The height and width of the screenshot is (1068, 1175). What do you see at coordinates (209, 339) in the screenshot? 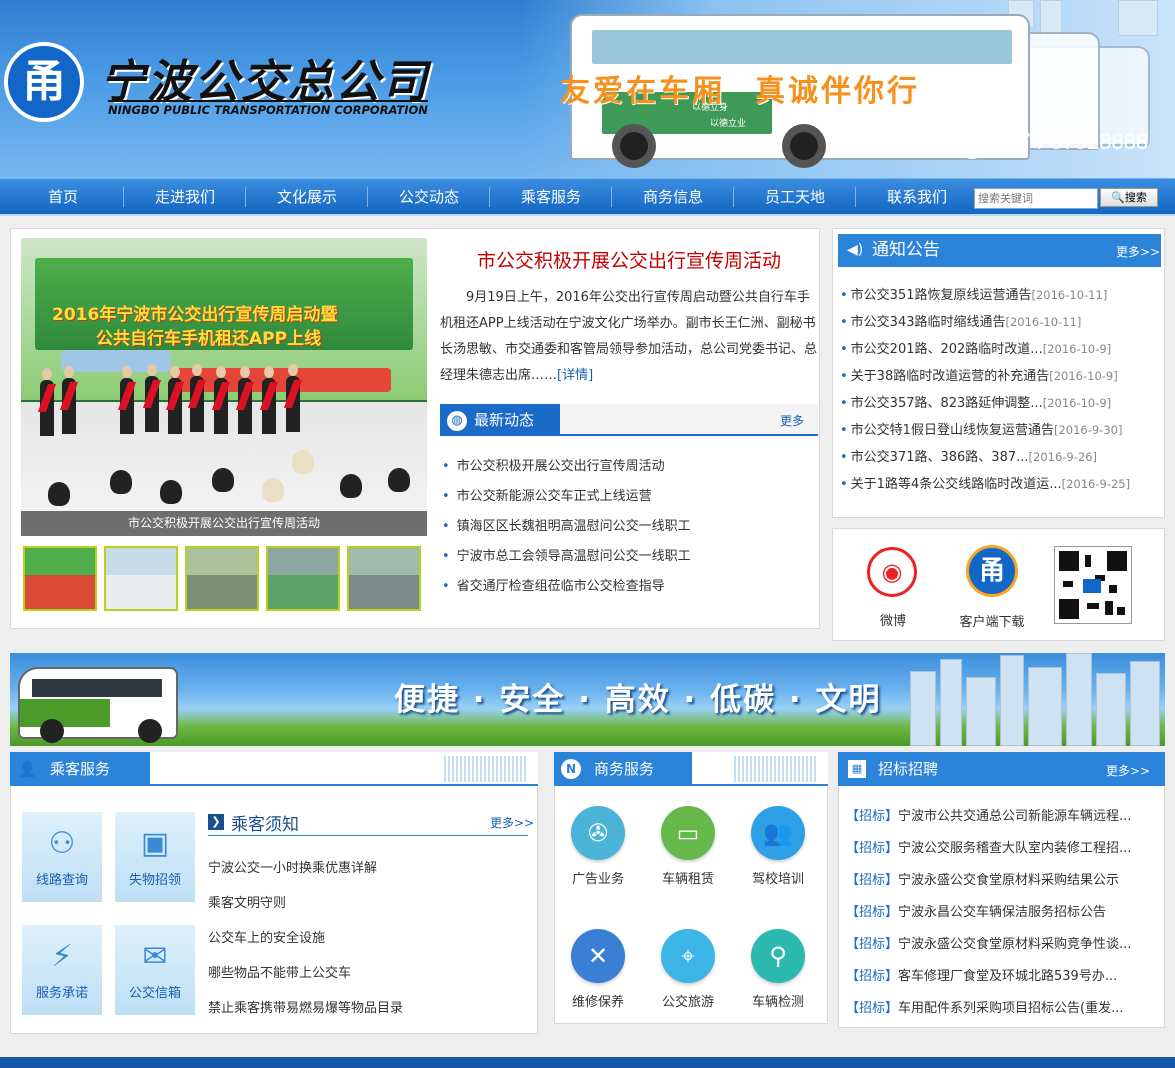
I see `slider-headline: 公共自行车手机租还APP上线` at bounding box center [209, 339].